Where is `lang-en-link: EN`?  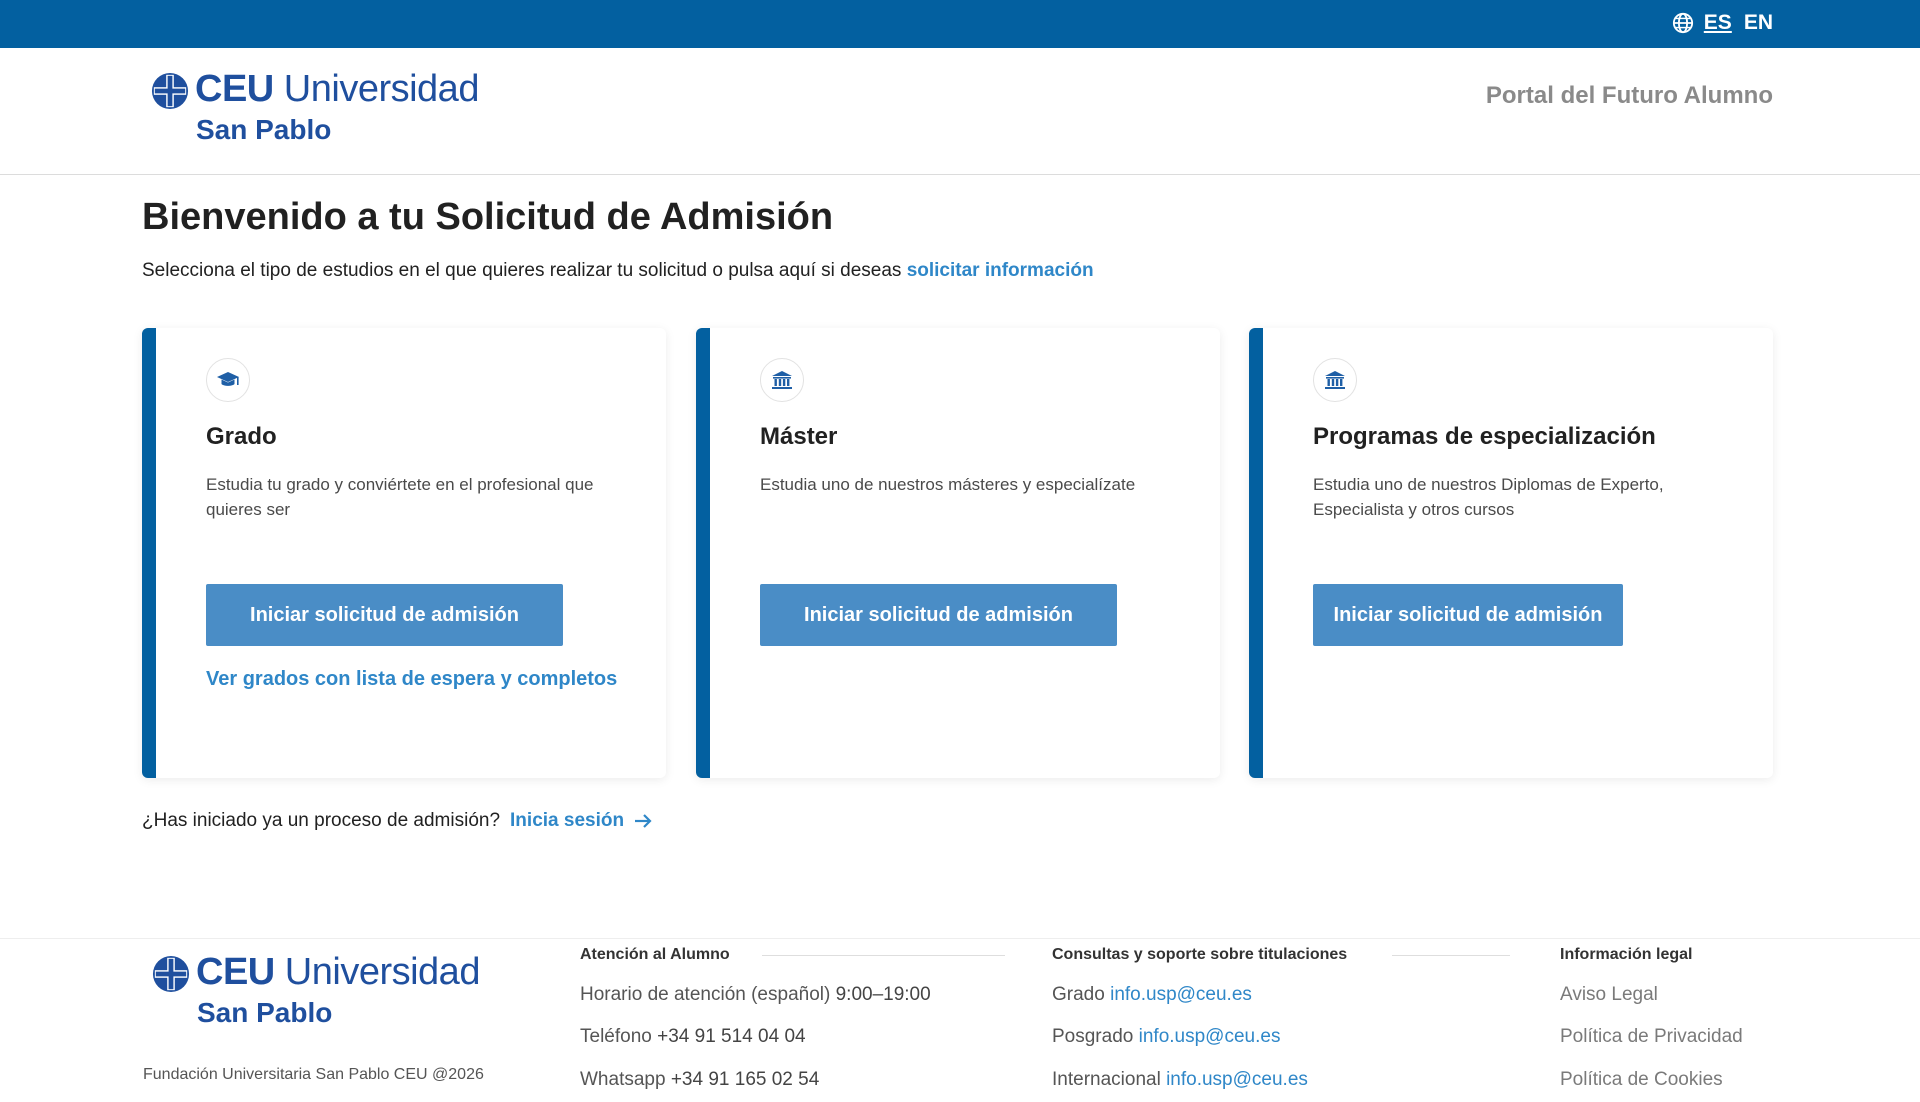
lang-en-link: EN is located at coordinates (1758, 23).